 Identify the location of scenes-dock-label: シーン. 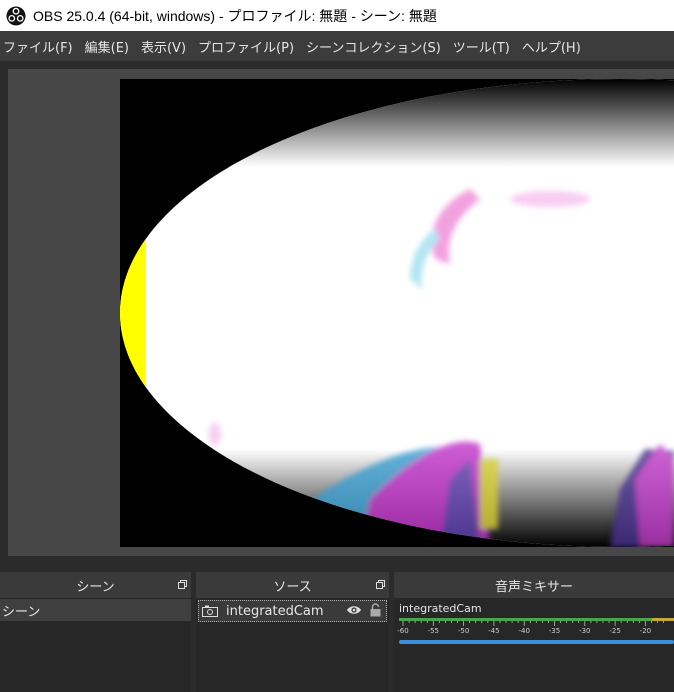
(95, 587).